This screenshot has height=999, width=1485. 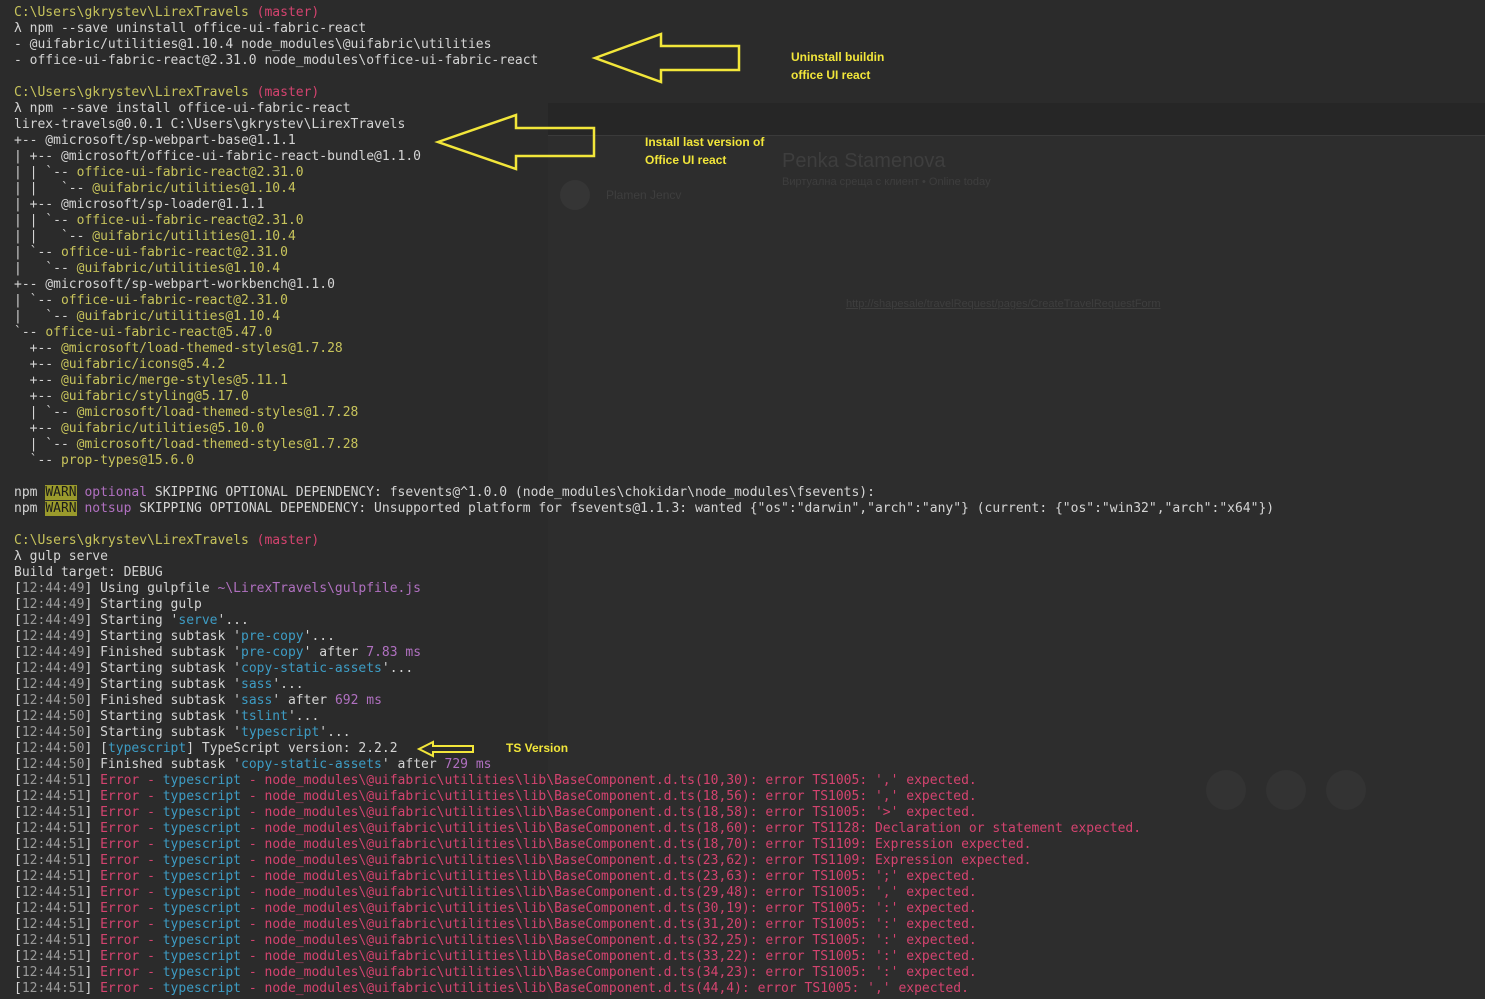 I want to click on terminal-line: +-- @uifabric/icons@5.4.2, so click(x=734, y=365).